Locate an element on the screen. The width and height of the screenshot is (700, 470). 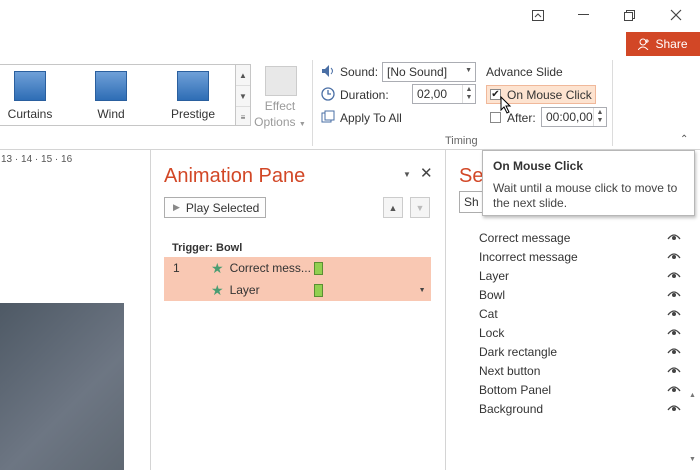
gallery-down-icon: ▼ is located at coordinates (243, 96).